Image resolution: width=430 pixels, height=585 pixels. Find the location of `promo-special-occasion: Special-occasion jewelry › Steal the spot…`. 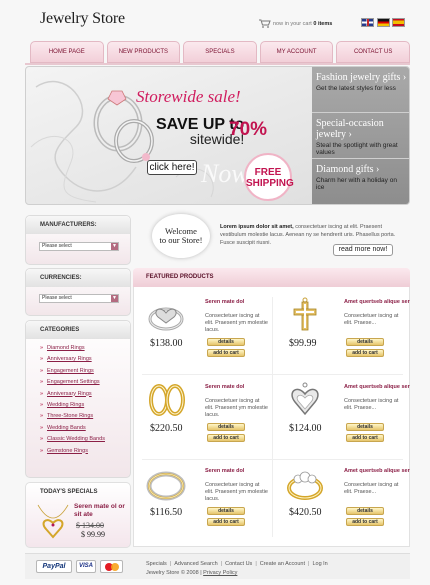

promo-special-occasion: Special-occasion jewelry › Steal the spot… is located at coordinates (360, 136).